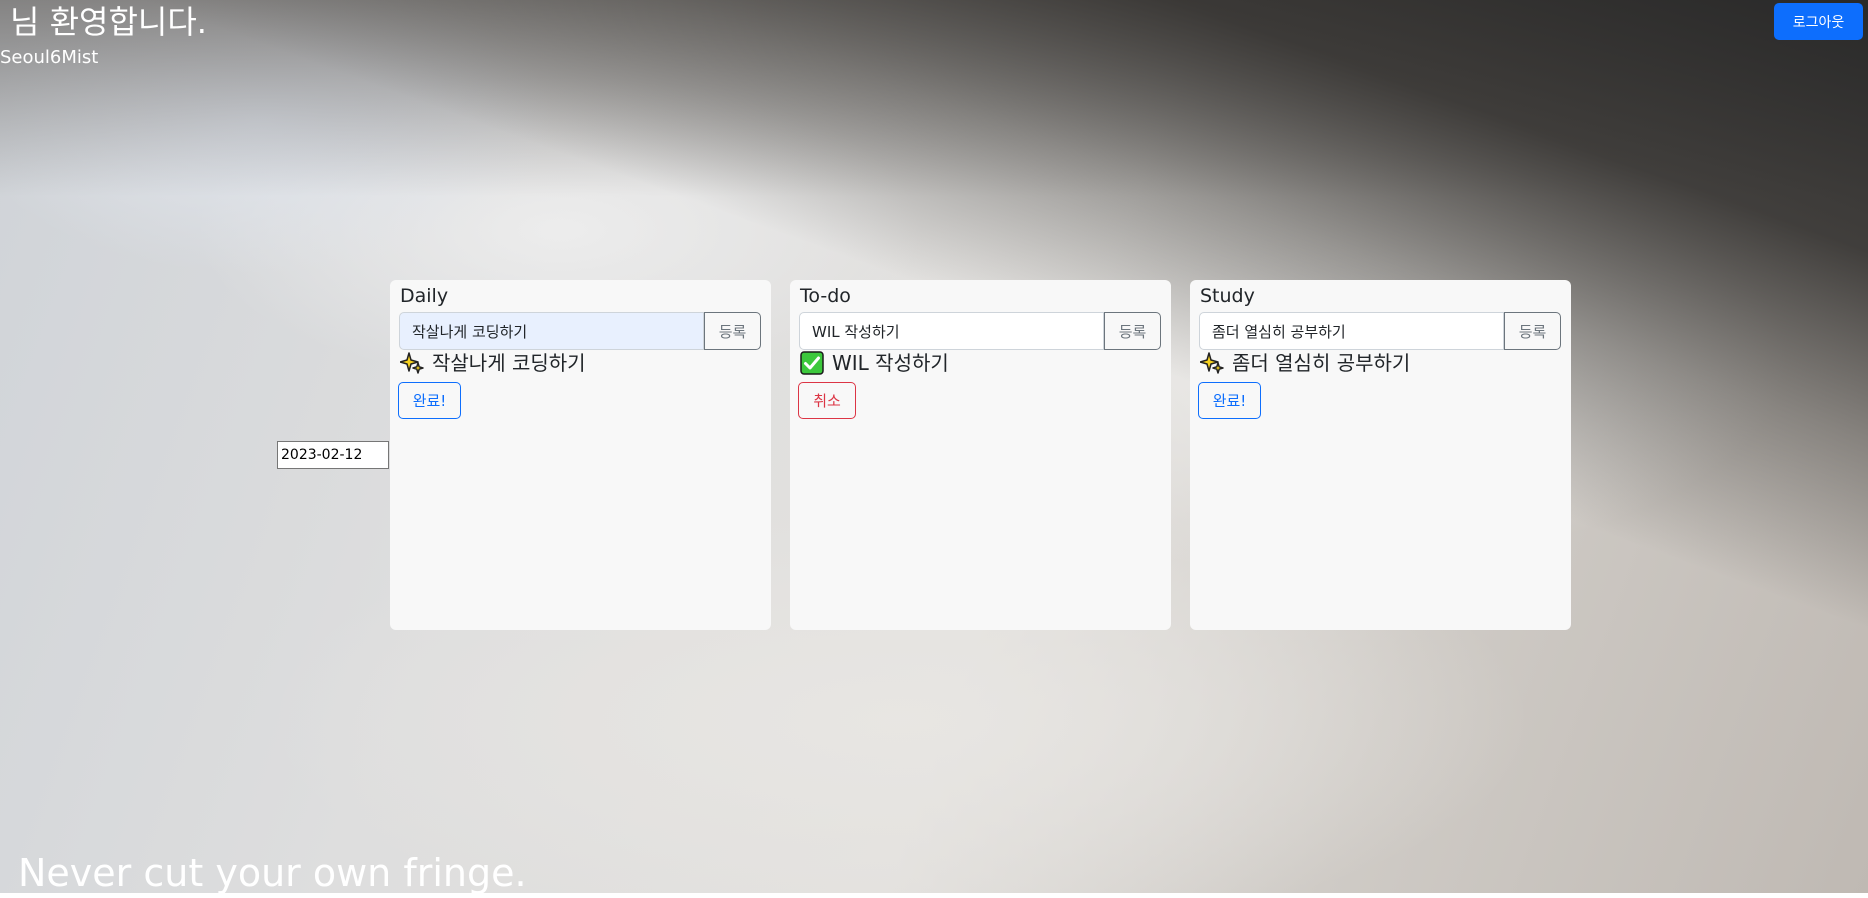 The width and height of the screenshot is (1868, 898). Describe the element at coordinates (1818, 21) in the screenshot. I see `logout-button: 로그아웃` at that location.